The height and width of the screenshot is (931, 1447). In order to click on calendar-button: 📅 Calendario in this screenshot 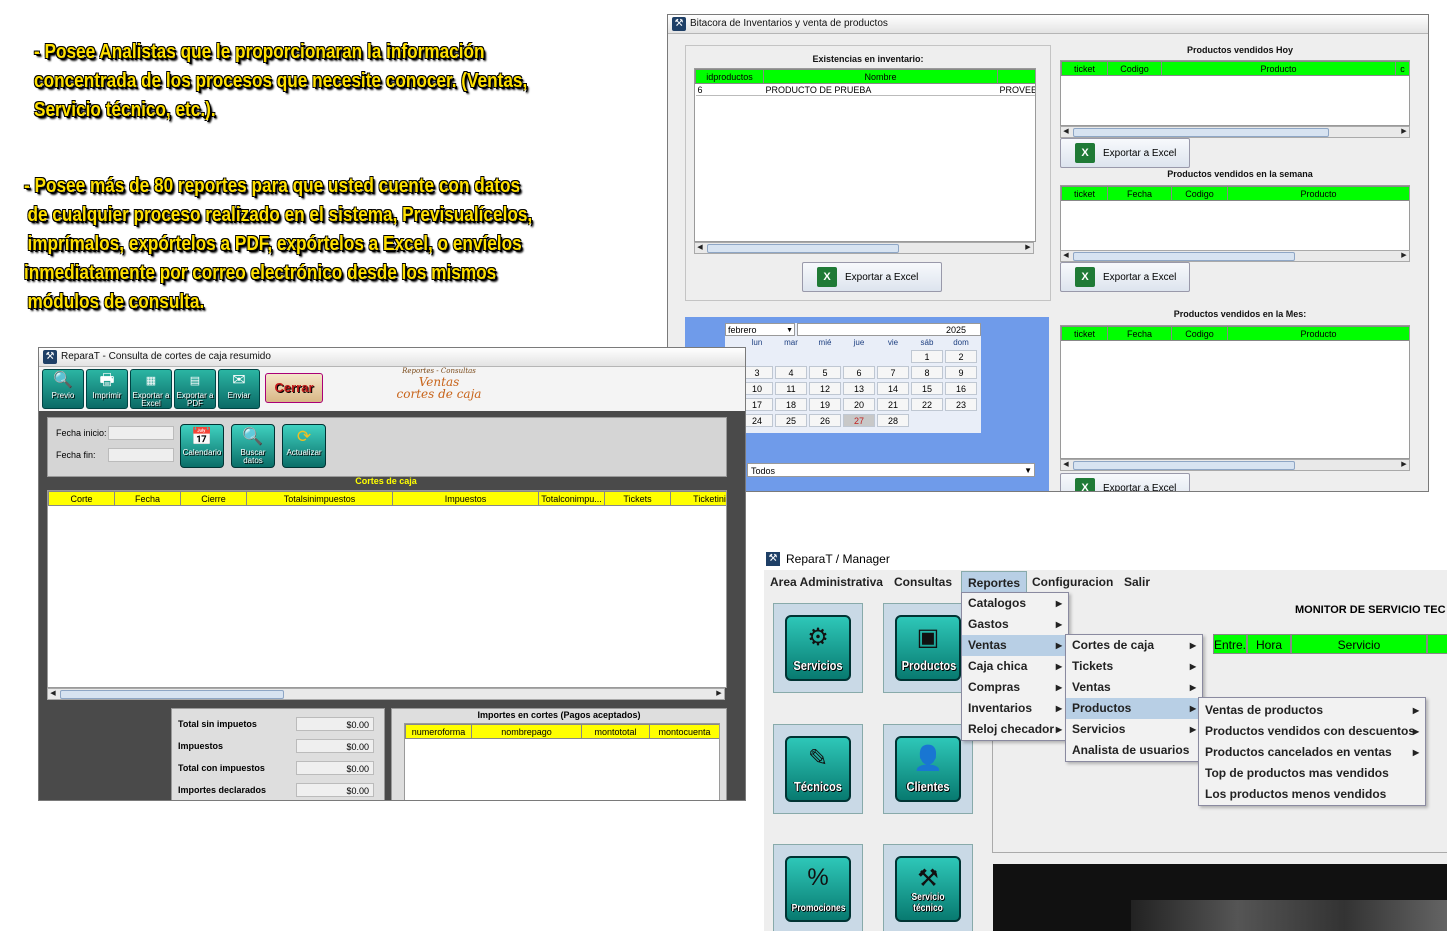, I will do `click(202, 446)`.